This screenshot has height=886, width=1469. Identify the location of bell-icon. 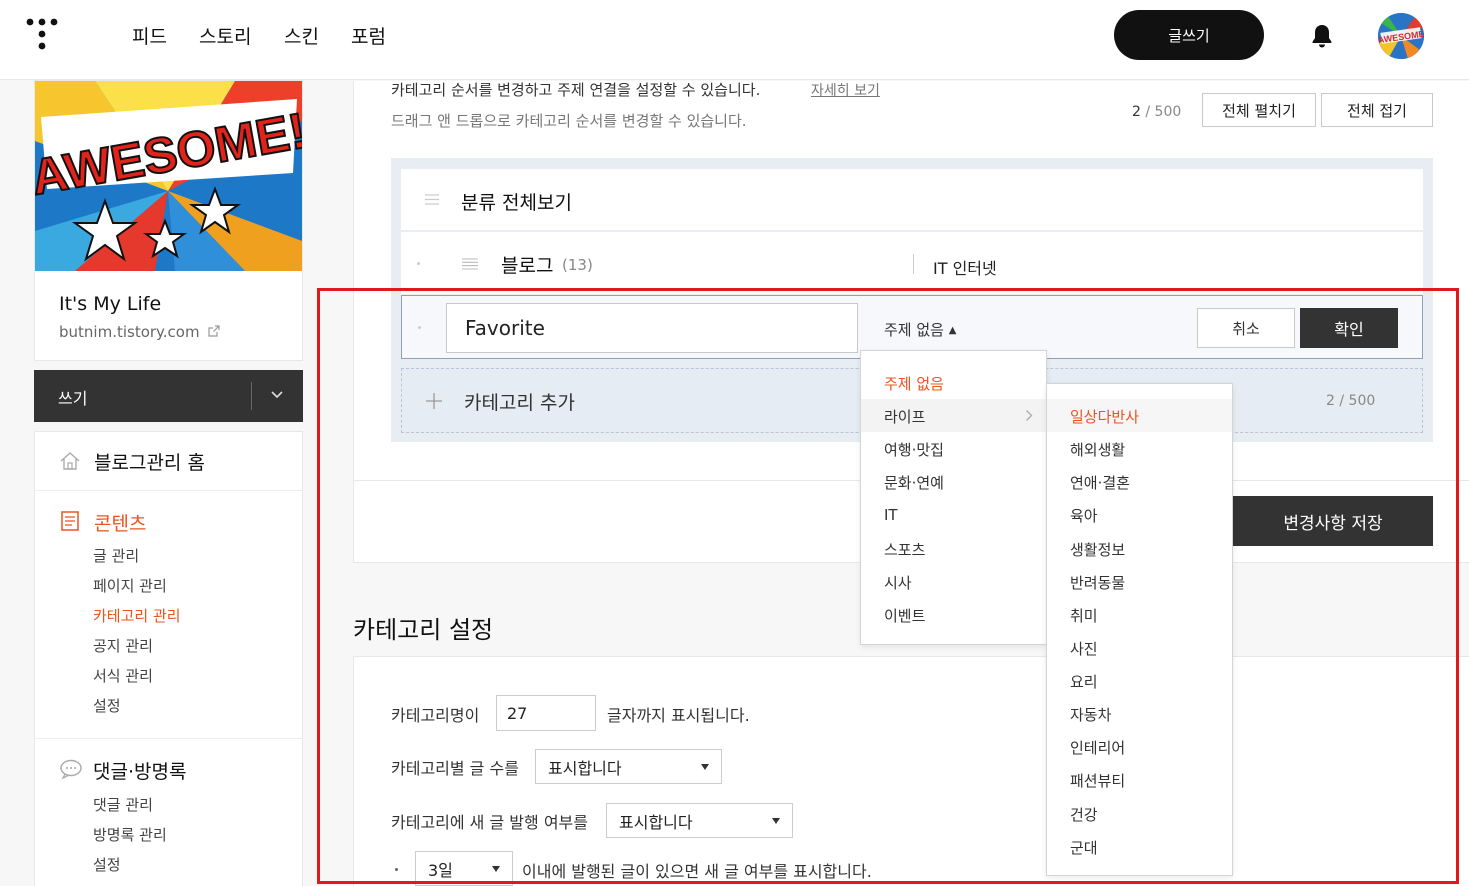
(1322, 36).